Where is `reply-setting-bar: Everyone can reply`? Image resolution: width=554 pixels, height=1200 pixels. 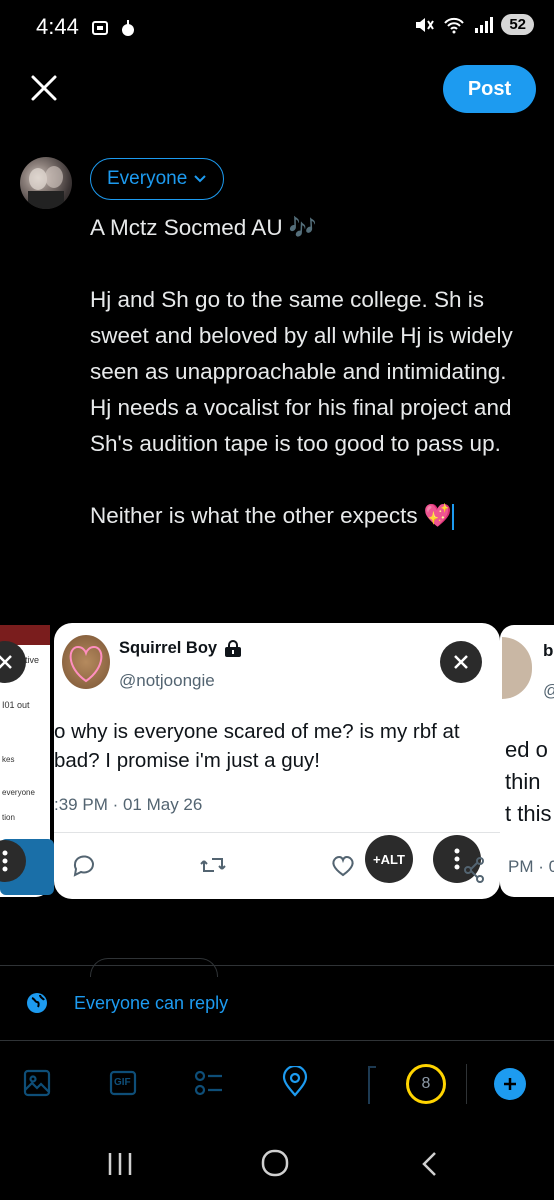
reply-setting-bar: Everyone can reply is located at coordinates (277, 1003).